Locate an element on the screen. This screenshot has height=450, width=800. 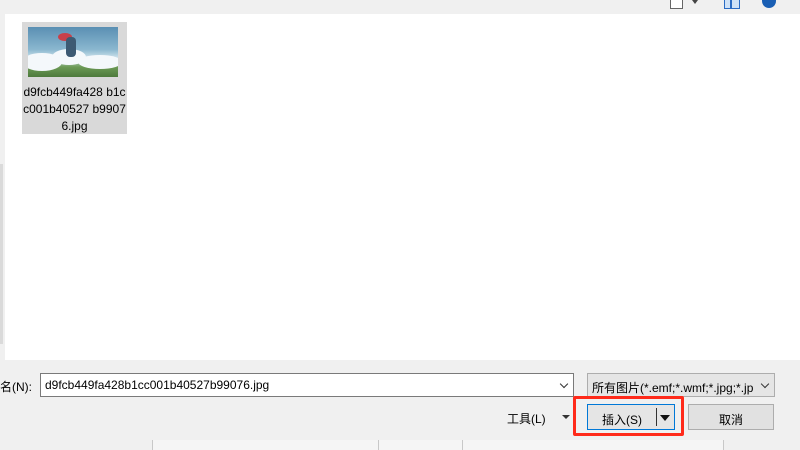
image-thumbnail is located at coordinates (73, 52).